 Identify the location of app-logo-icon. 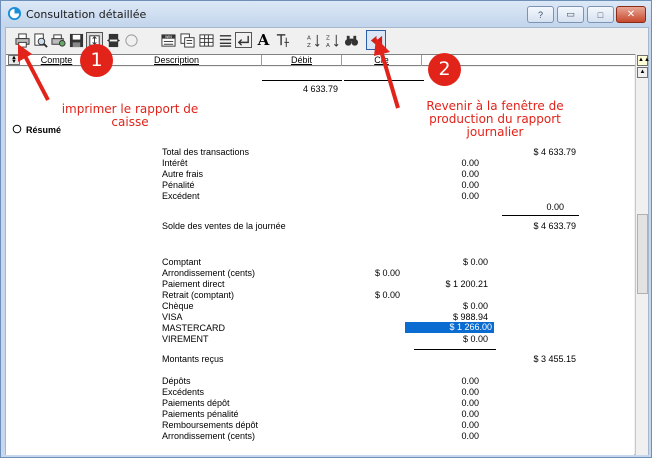
(14, 13).